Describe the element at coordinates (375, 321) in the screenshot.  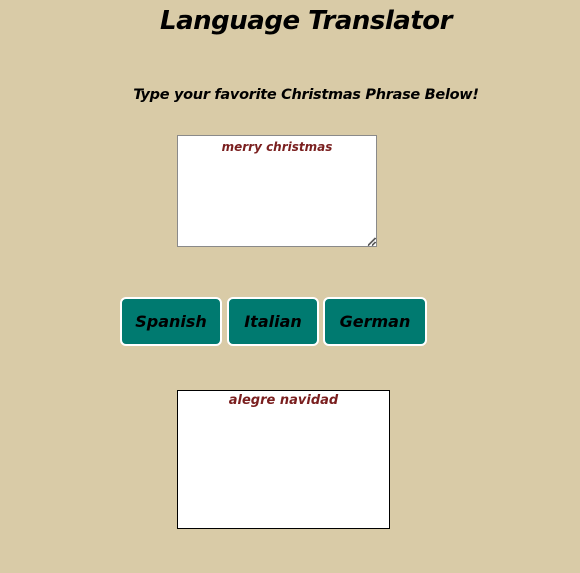
I see `german-button: German` at that location.